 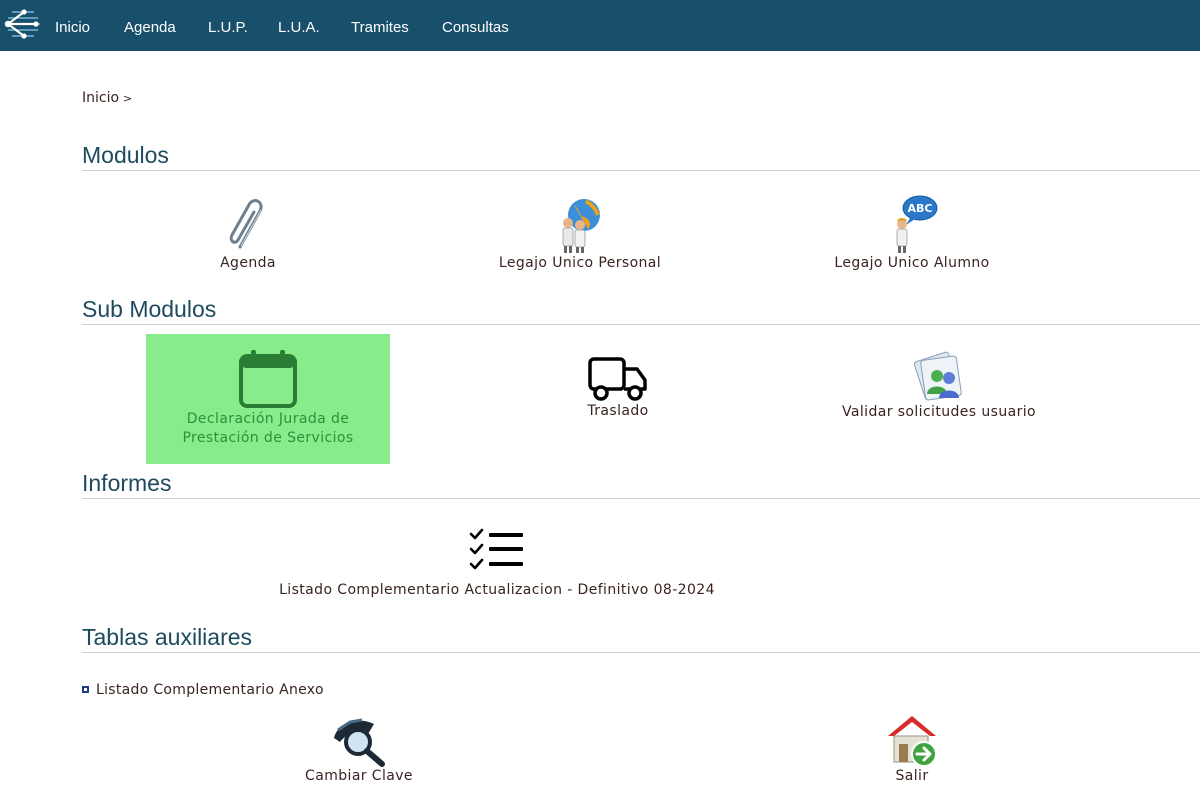 I want to click on nav-lup: L.U.P., so click(x=228, y=25).